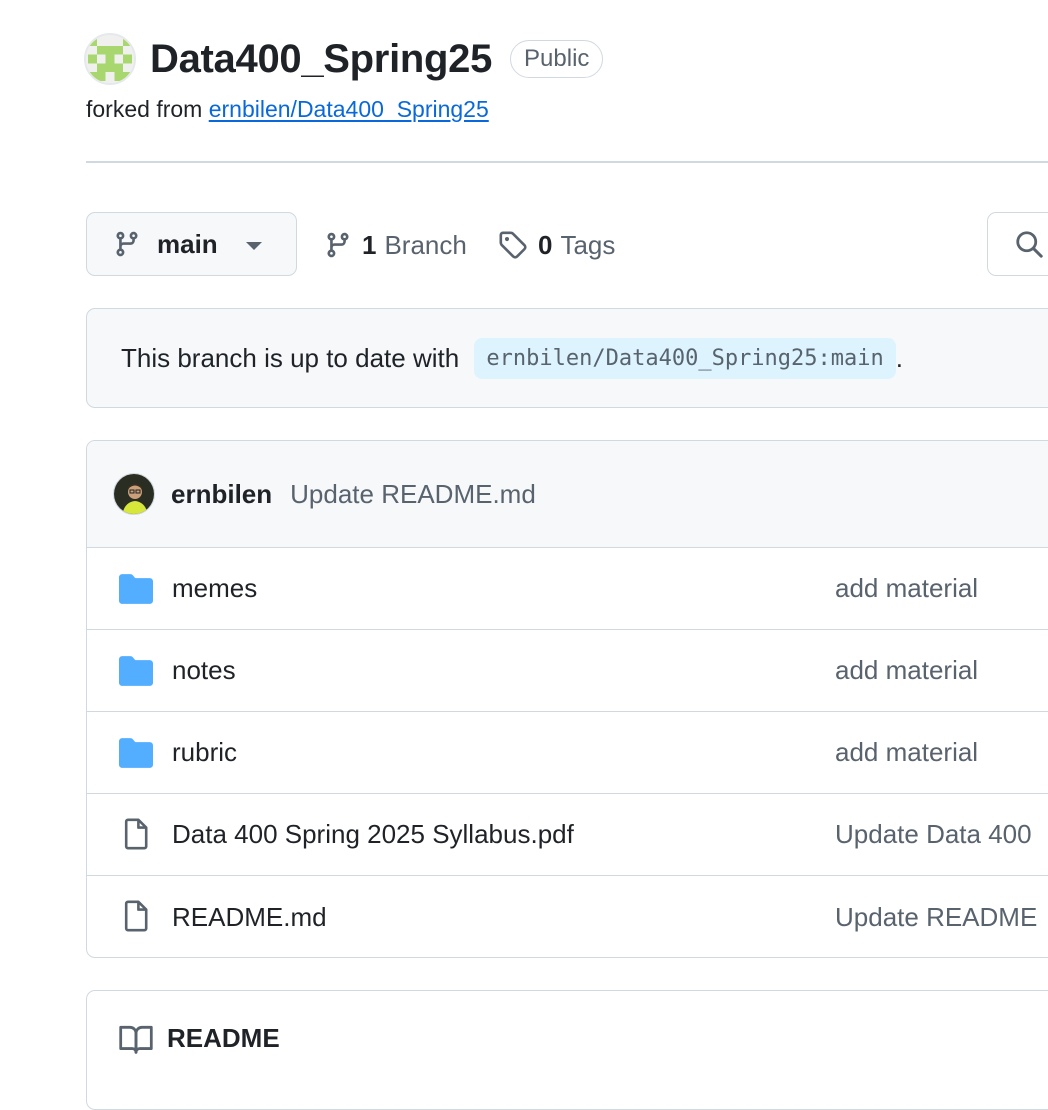  I want to click on repo-header: Data400_Spring25 Public, so click(344, 59).